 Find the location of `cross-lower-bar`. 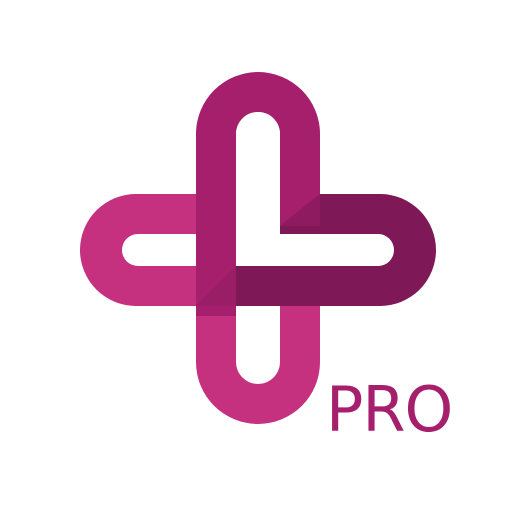

cross-lower-bar is located at coordinates (258, 362).